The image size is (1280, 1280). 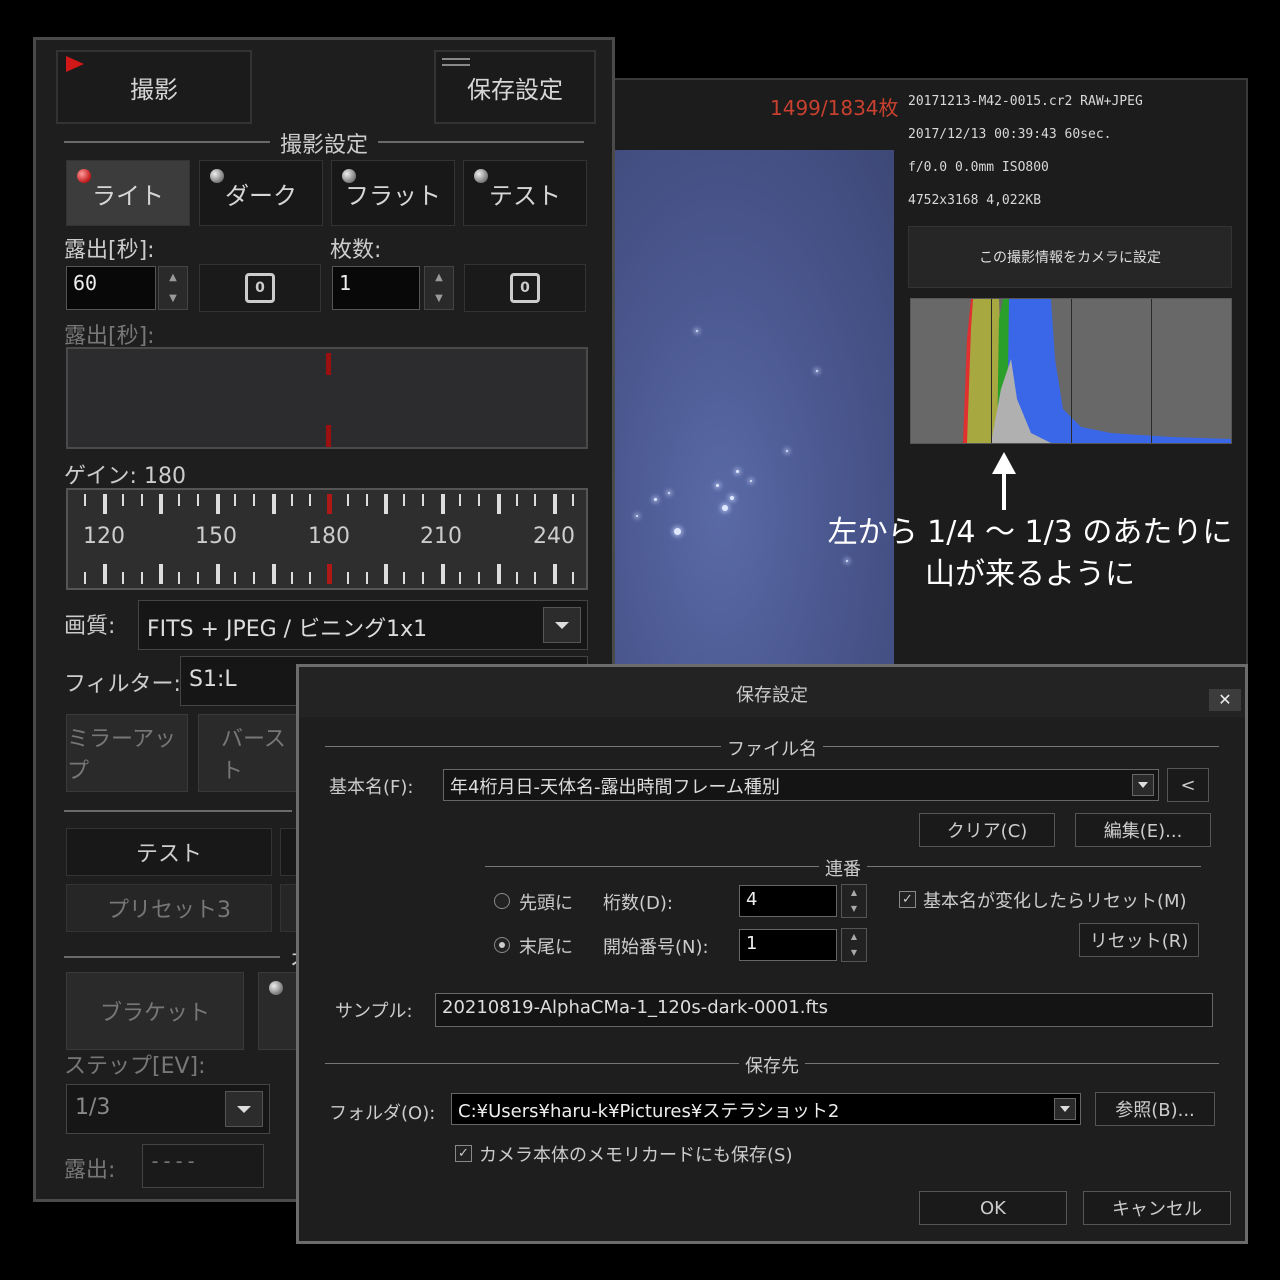 I want to click on digits-stepper: ▲ ▼, so click(x=854, y=901).